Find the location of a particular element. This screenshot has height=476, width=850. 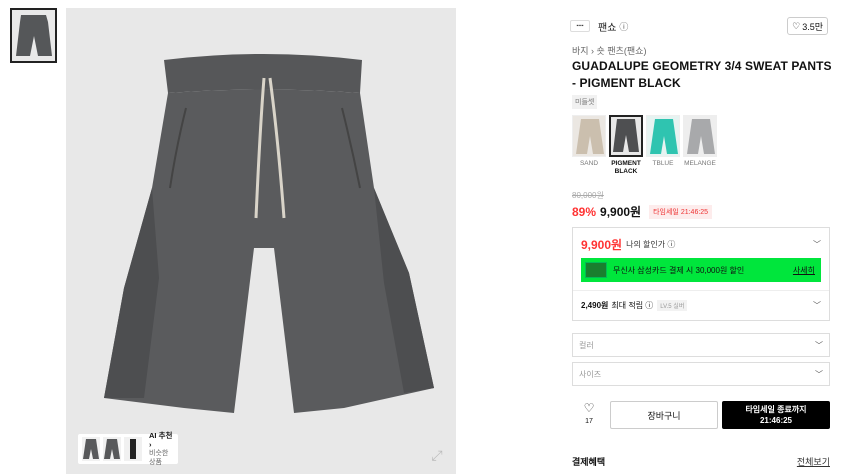

points-row: 2,490원 최대 적립 ⓘ LV.5 실버 ﹀ is located at coordinates (701, 305).